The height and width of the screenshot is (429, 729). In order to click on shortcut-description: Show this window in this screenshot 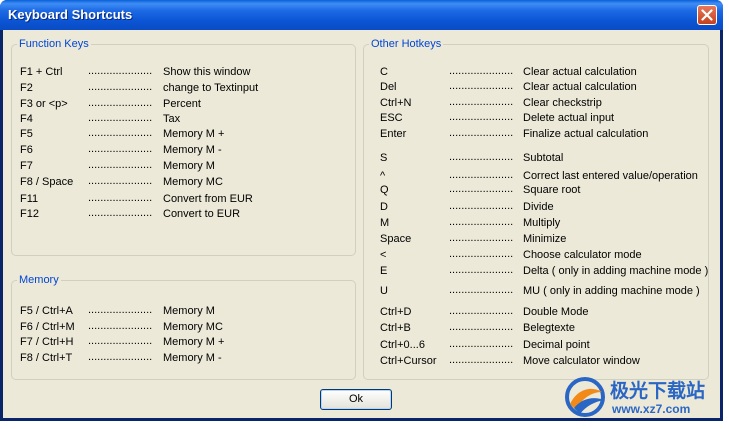, I will do `click(207, 72)`.